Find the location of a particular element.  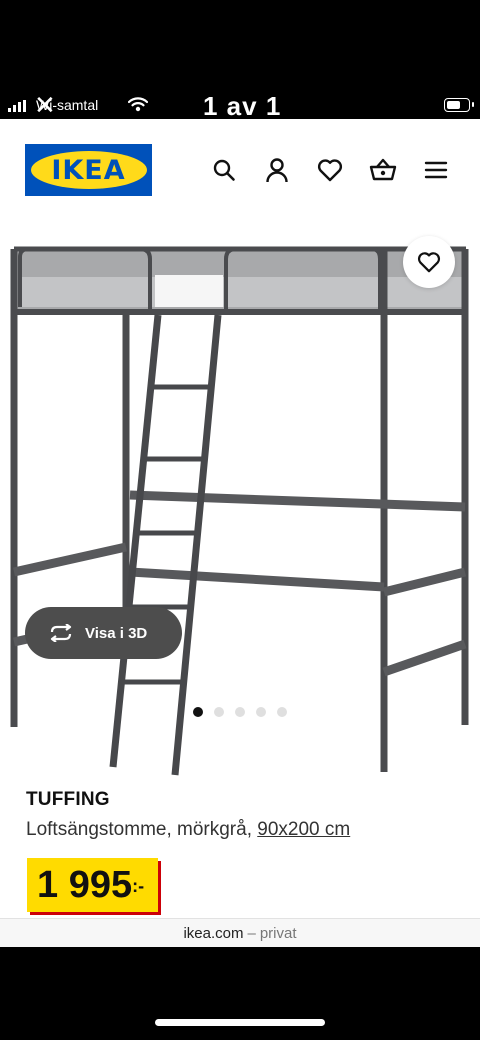

add-to-favourites-button is located at coordinates (429, 262).